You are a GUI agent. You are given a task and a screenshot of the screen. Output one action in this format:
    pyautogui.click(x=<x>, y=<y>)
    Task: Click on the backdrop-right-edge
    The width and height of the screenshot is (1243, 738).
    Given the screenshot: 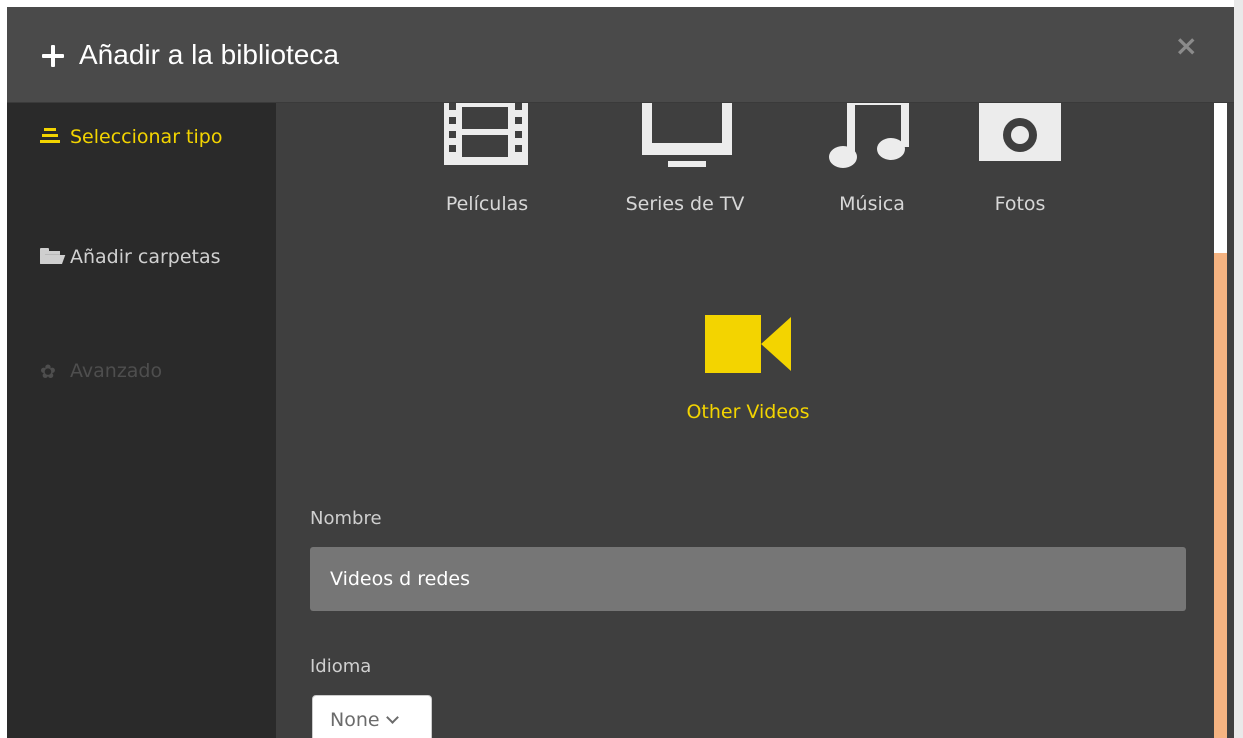 What is the action you would take?
    pyautogui.click(x=1238, y=369)
    